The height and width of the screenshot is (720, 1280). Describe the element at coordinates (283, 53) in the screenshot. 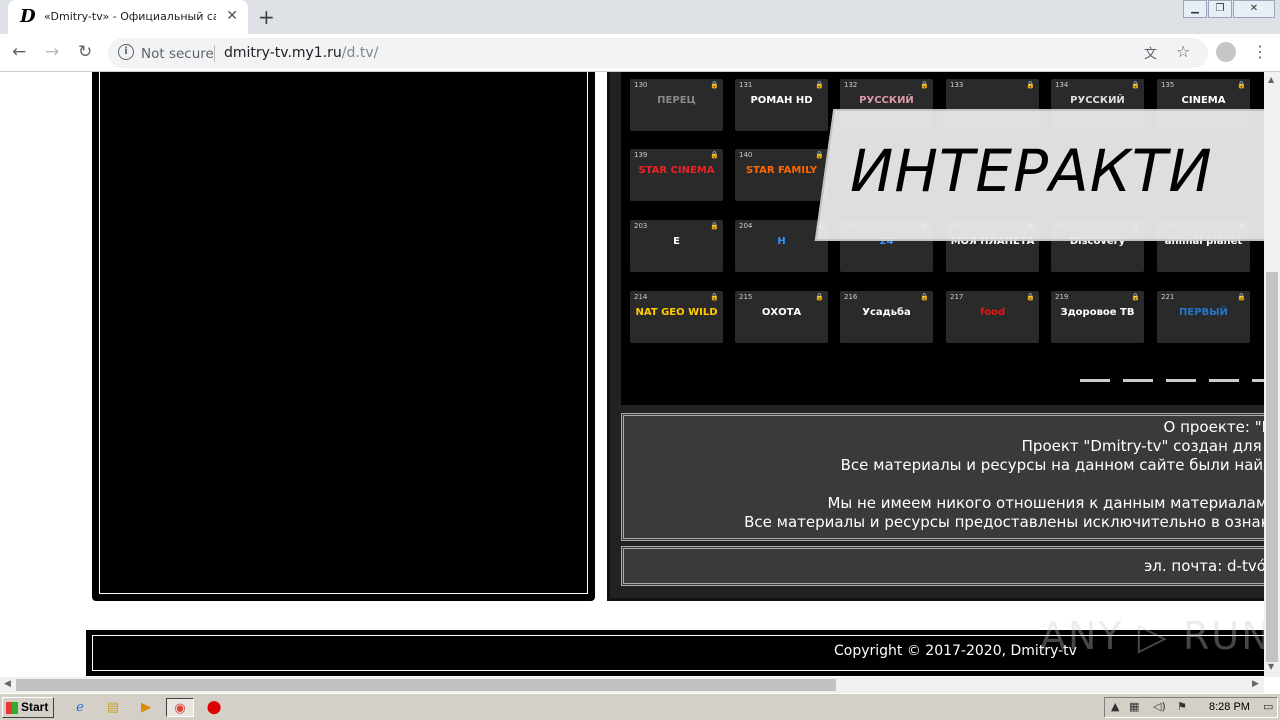

I see `url-host: dmitry-tv.my1.ru` at that location.